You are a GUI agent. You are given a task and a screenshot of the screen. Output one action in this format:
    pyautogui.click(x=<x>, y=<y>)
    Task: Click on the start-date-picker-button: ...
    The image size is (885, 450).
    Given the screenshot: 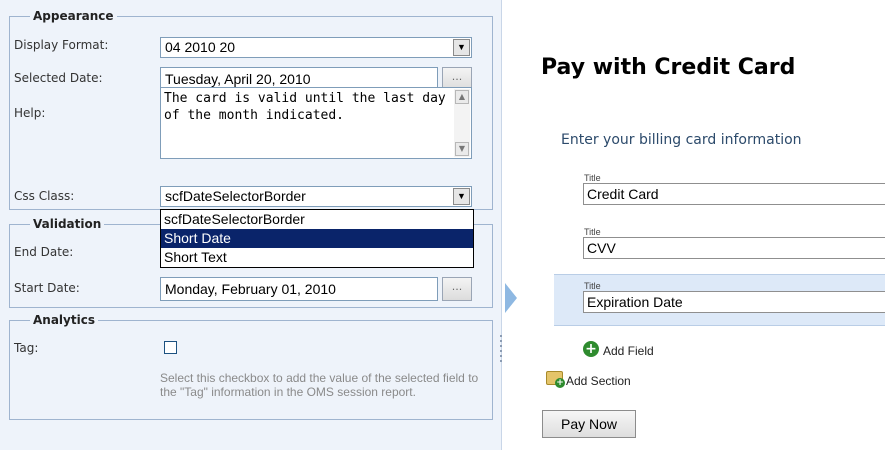 What is the action you would take?
    pyautogui.click(x=457, y=289)
    